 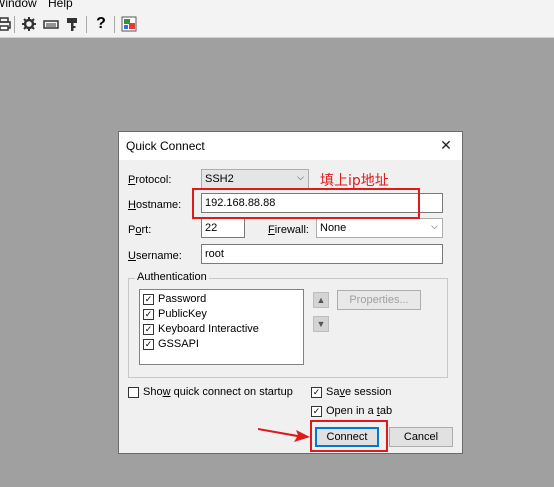 I want to click on dialog-title: Quick Connect, so click(x=165, y=146).